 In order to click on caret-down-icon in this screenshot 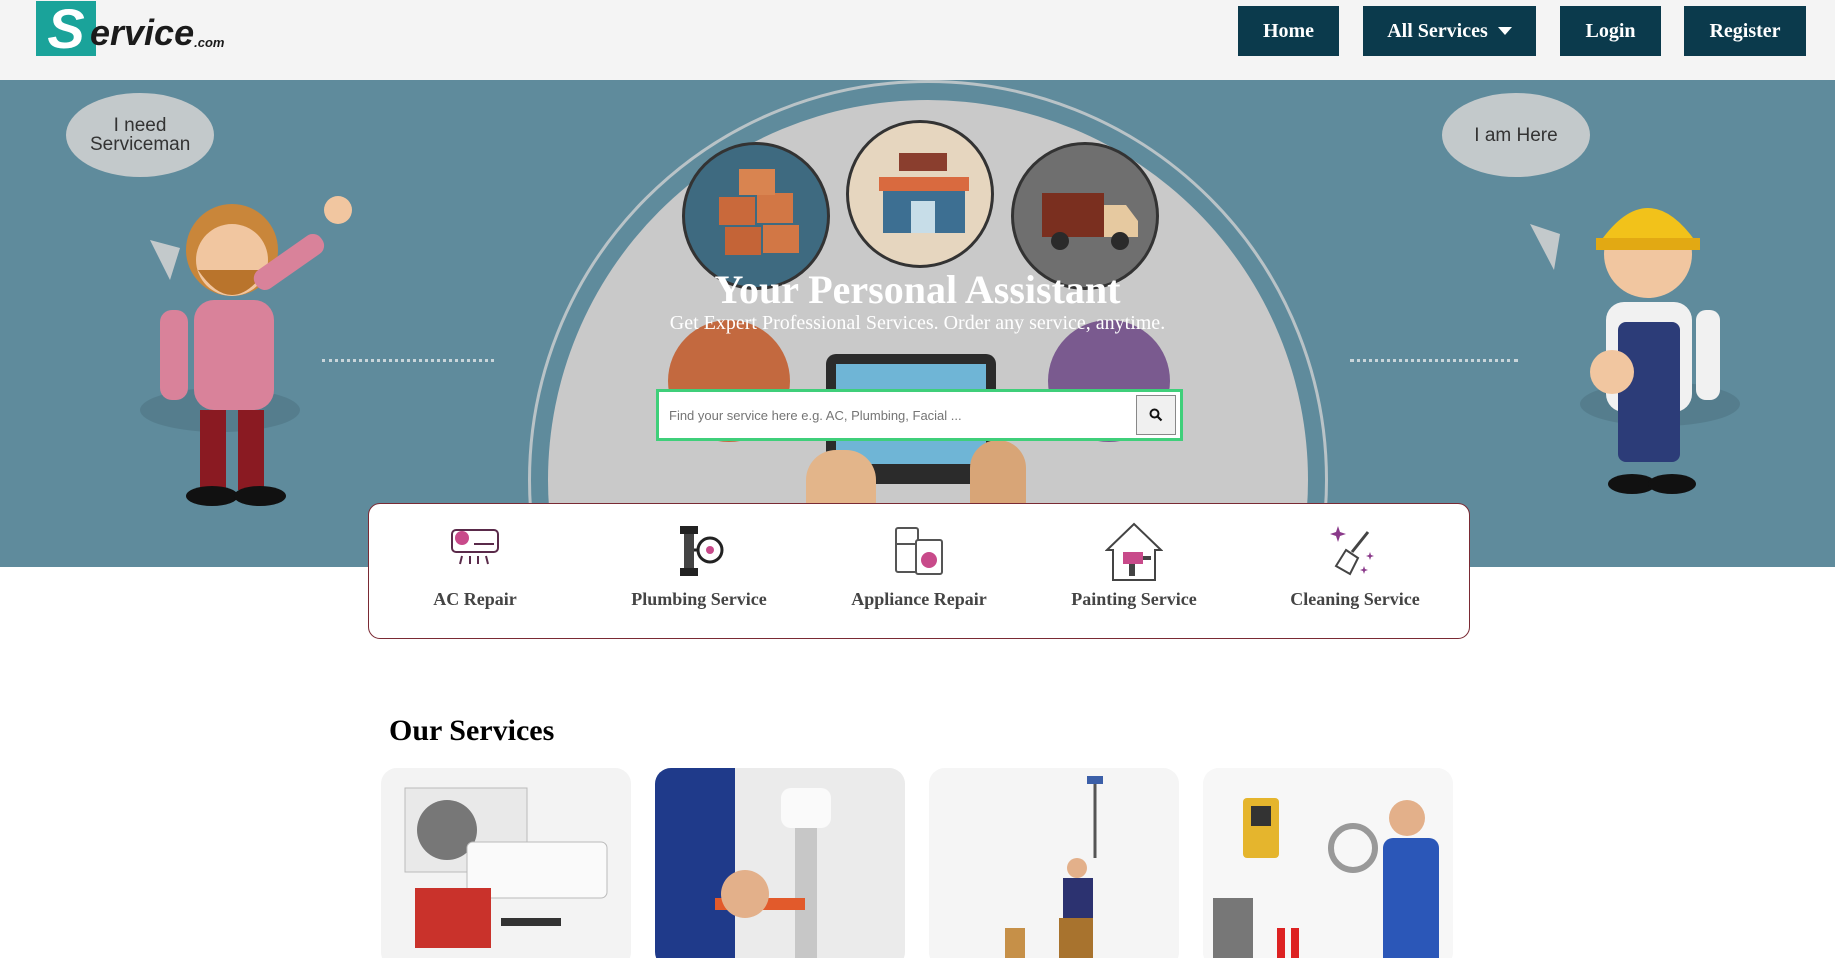, I will do `click(1504, 31)`.